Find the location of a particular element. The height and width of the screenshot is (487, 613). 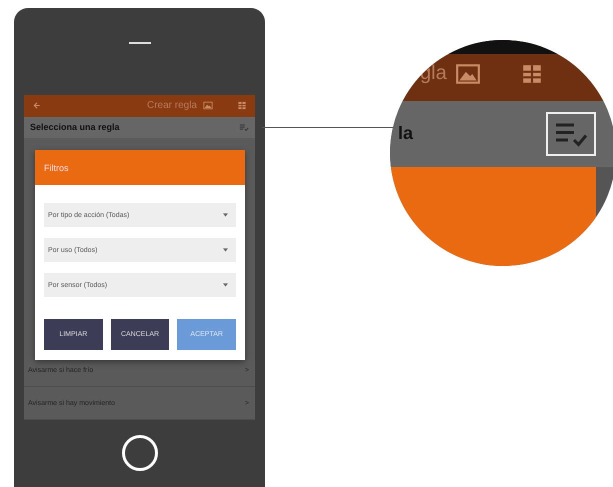

home-button is located at coordinates (140, 453).